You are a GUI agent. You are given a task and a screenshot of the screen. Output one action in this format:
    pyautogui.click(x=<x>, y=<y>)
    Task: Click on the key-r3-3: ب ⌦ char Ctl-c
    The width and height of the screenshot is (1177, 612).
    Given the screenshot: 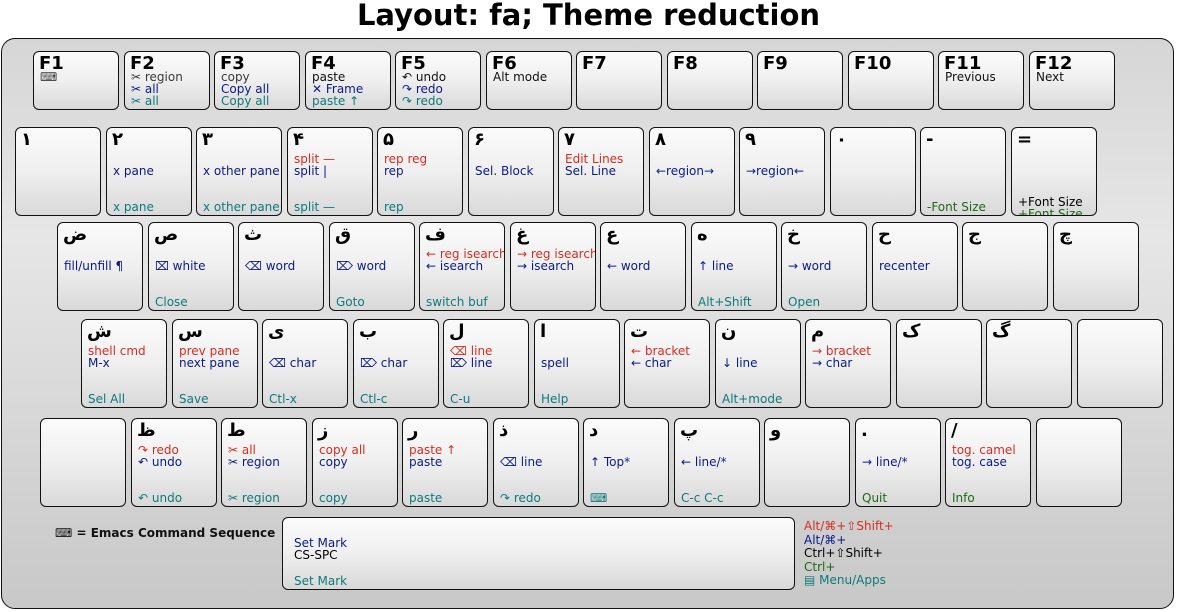 What is the action you would take?
    pyautogui.click(x=396, y=363)
    